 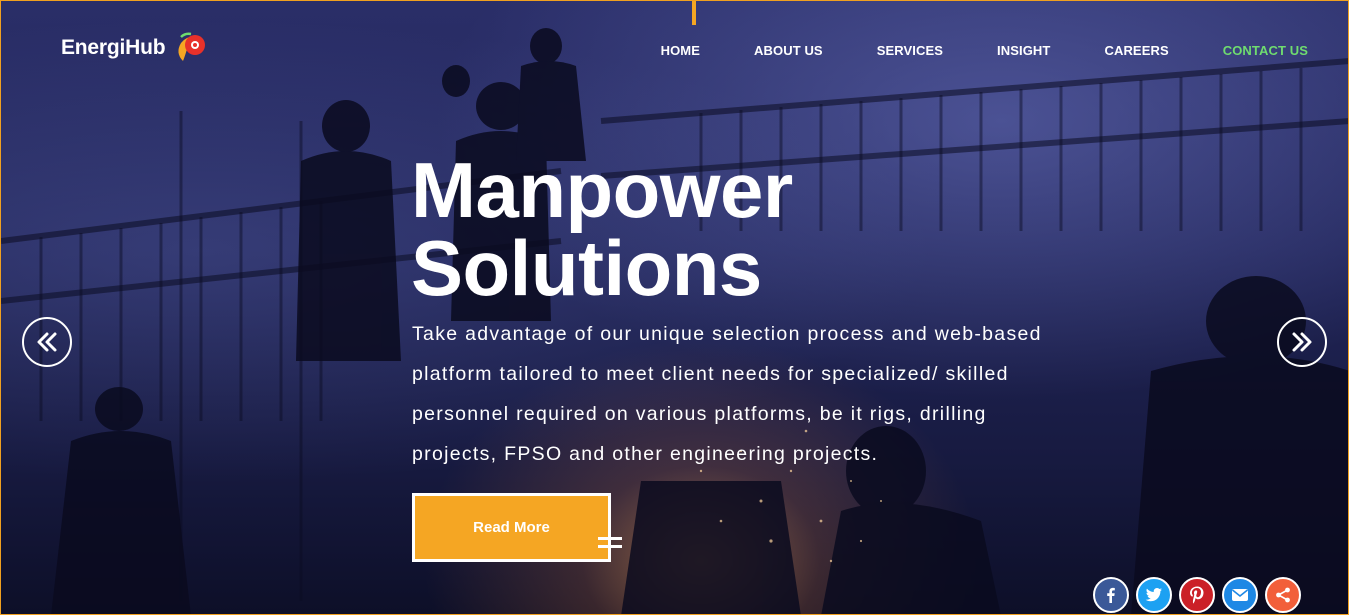 What do you see at coordinates (192, 46) in the screenshot?
I see `energihub-logo-mark-icon` at bounding box center [192, 46].